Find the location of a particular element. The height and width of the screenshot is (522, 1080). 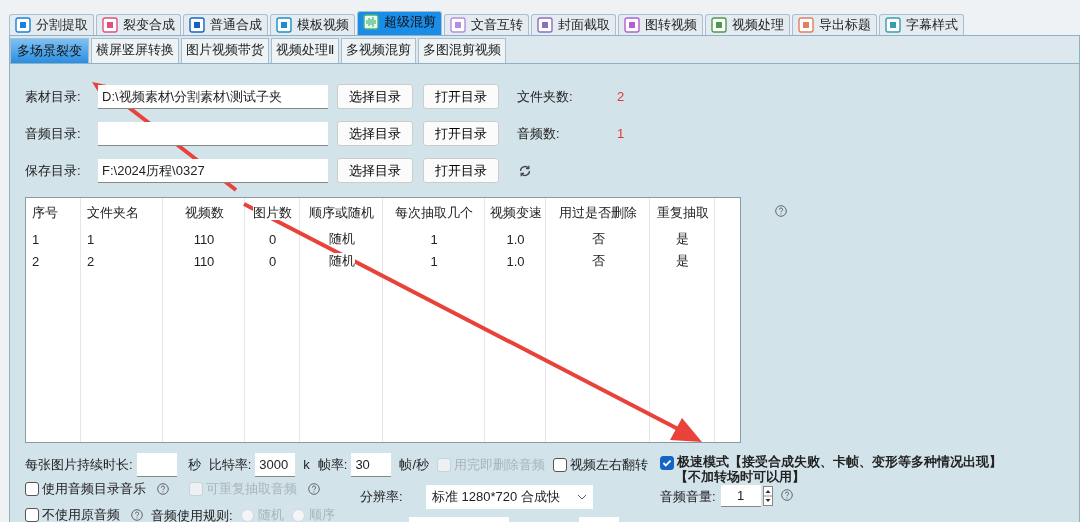

spin-buttons is located at coordinates (767, 496).